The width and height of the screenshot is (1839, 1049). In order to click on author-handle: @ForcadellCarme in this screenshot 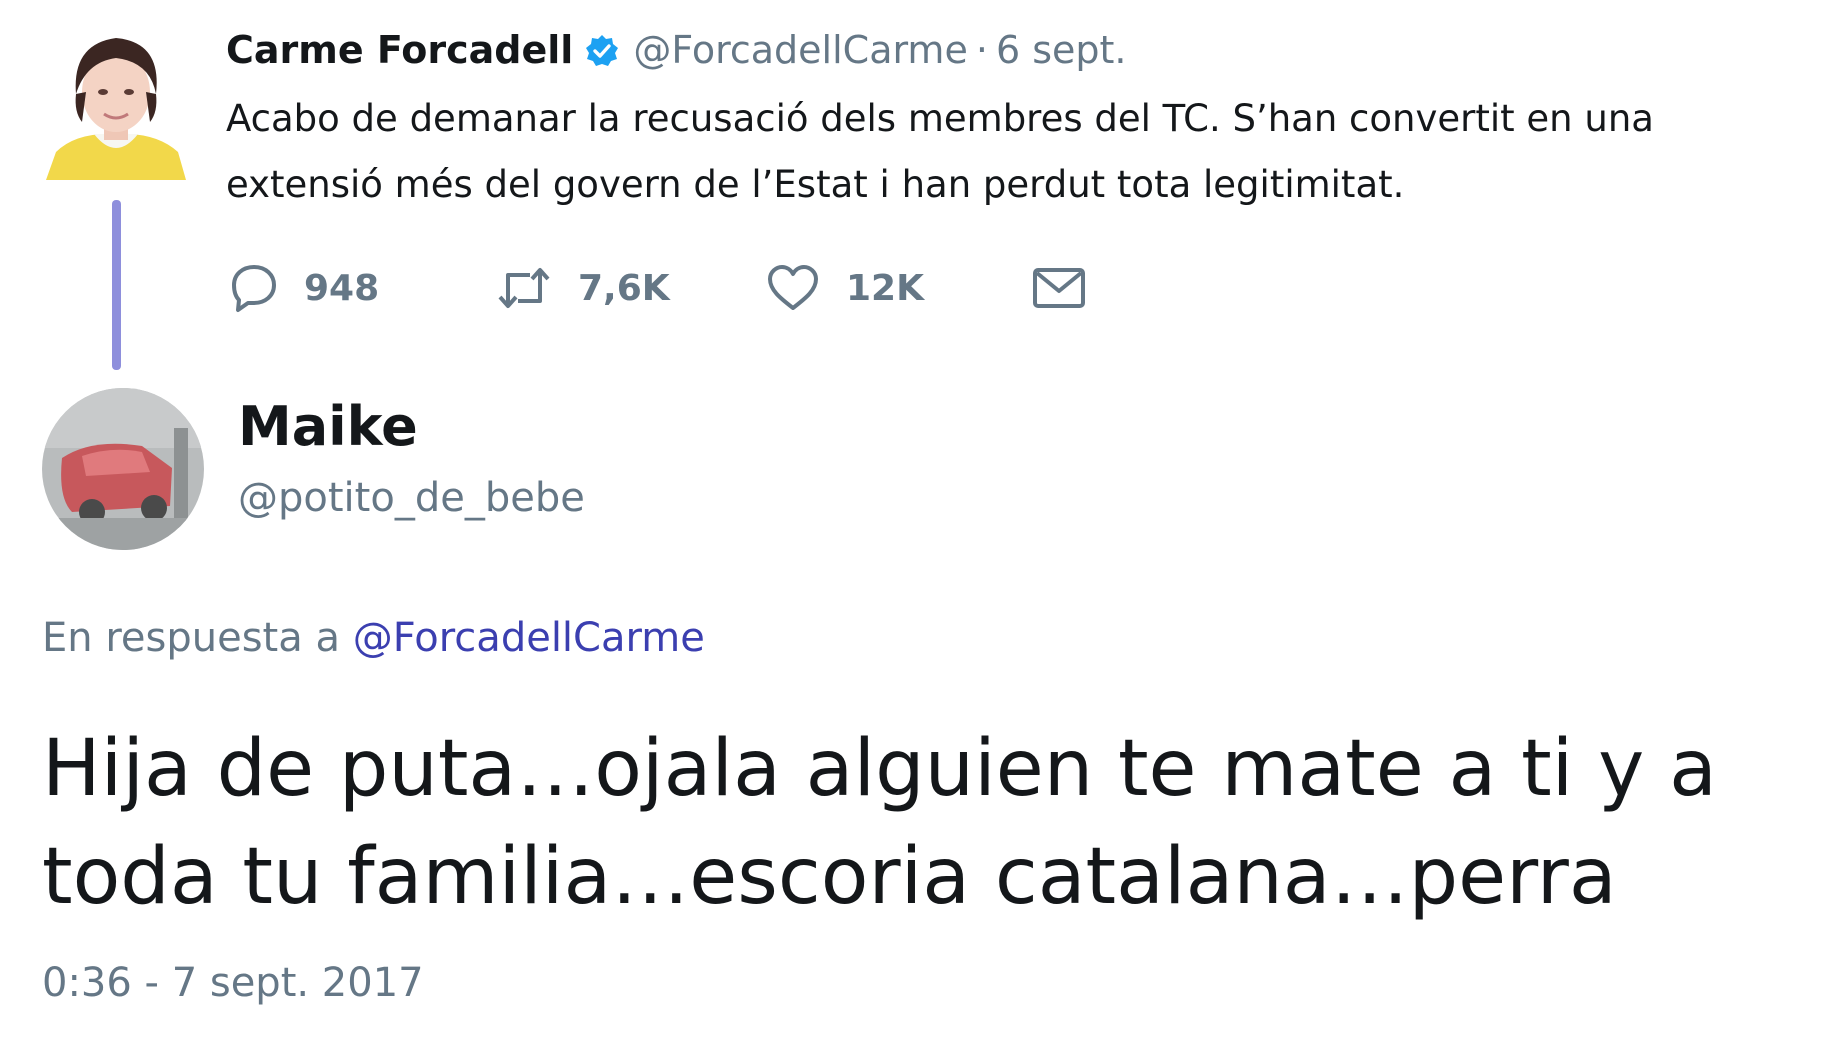, I will do `click(800, 50)`.